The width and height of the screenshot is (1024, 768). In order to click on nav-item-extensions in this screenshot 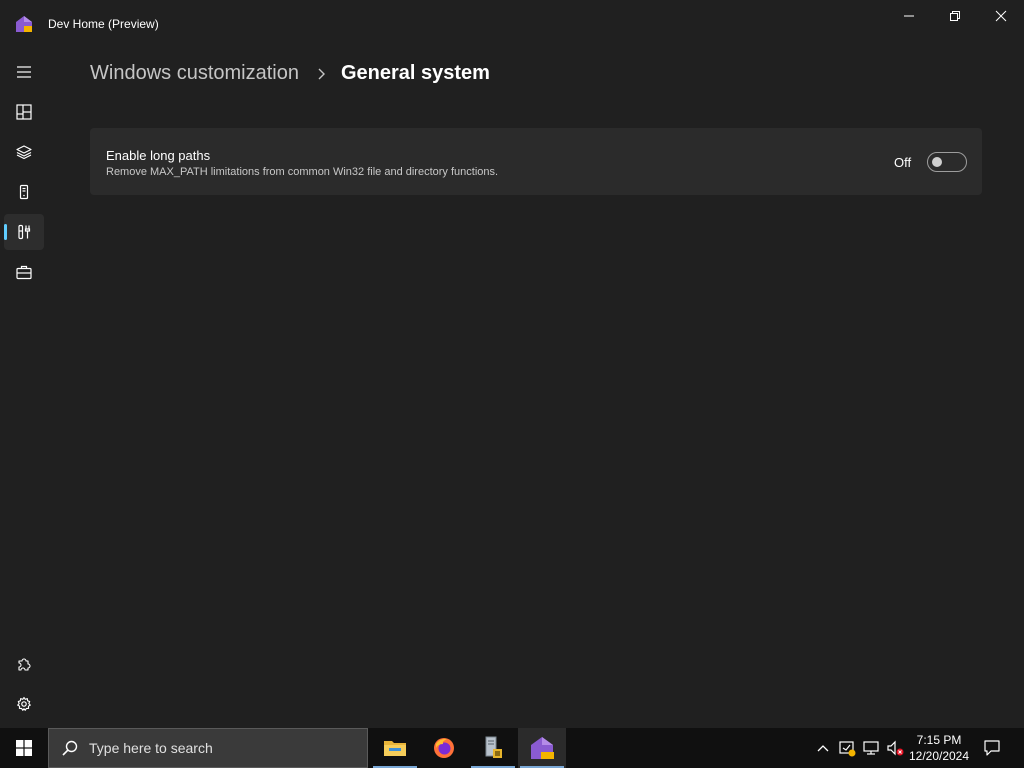, I will do `click(24, 664)`.